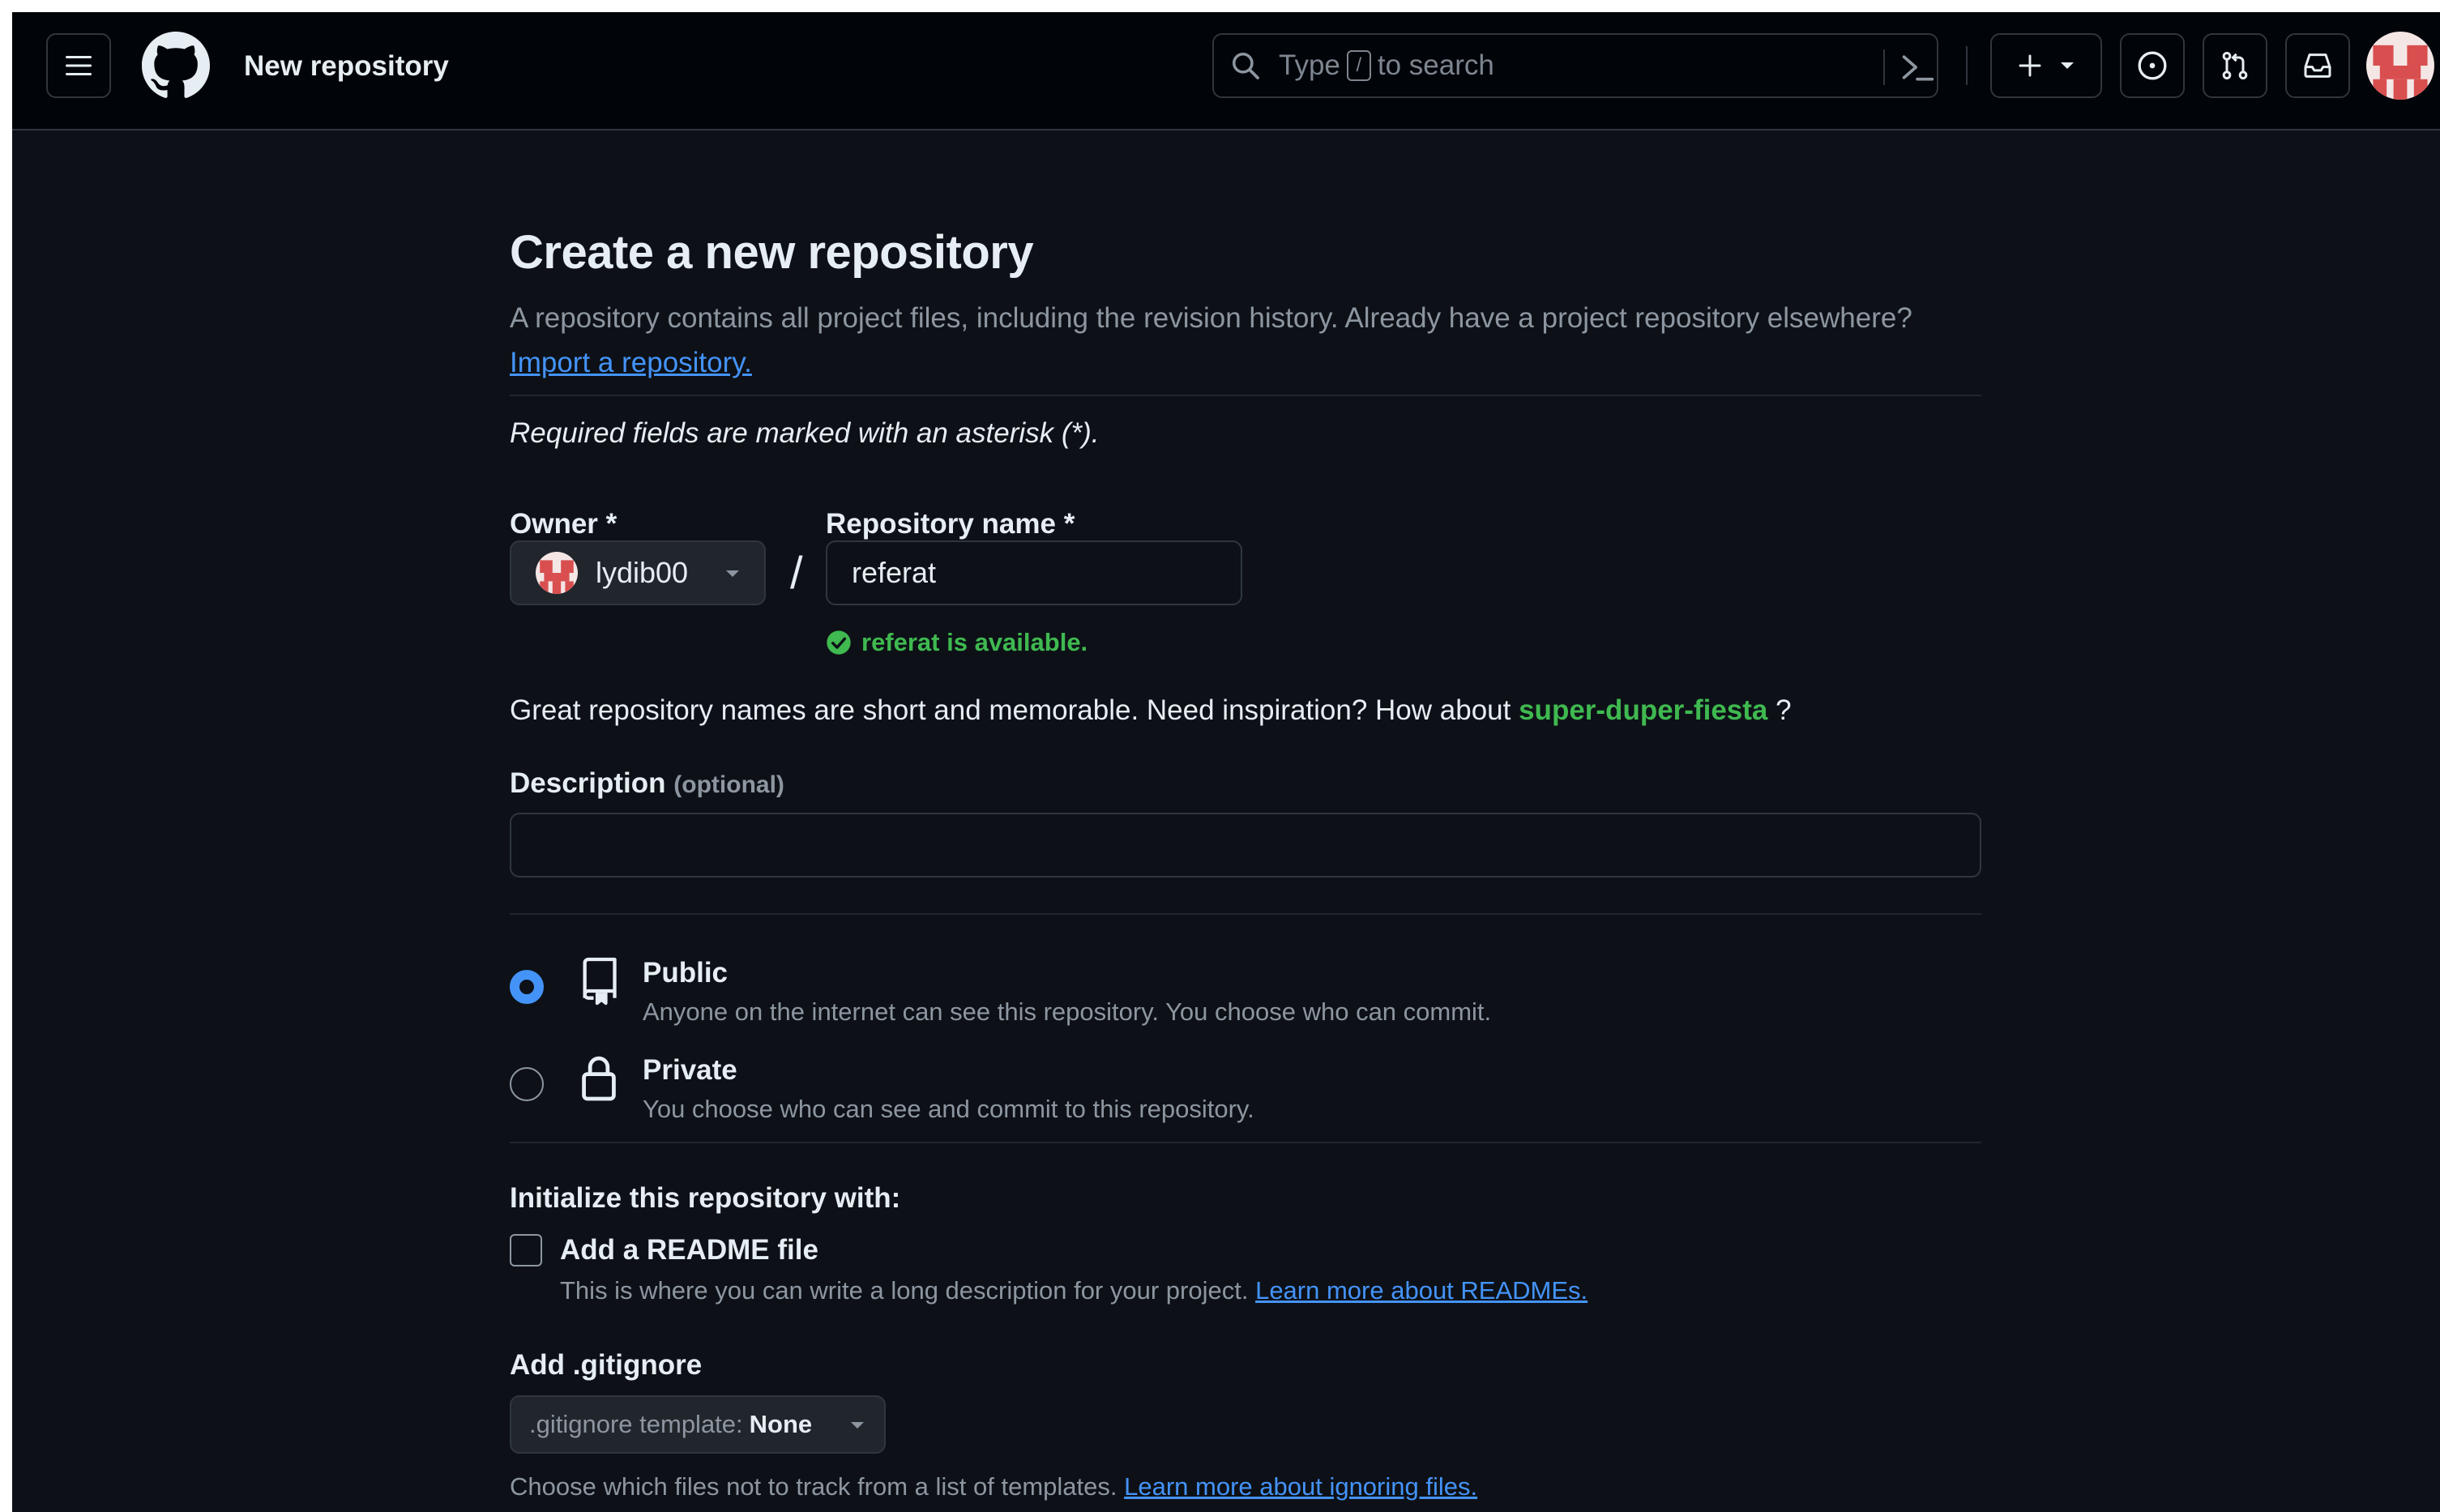 The height and width of the screenshot is (1512, 2440). Describe the element at coordinates (2046, 66) in the screenshot. I see `create-new-button` at that location.